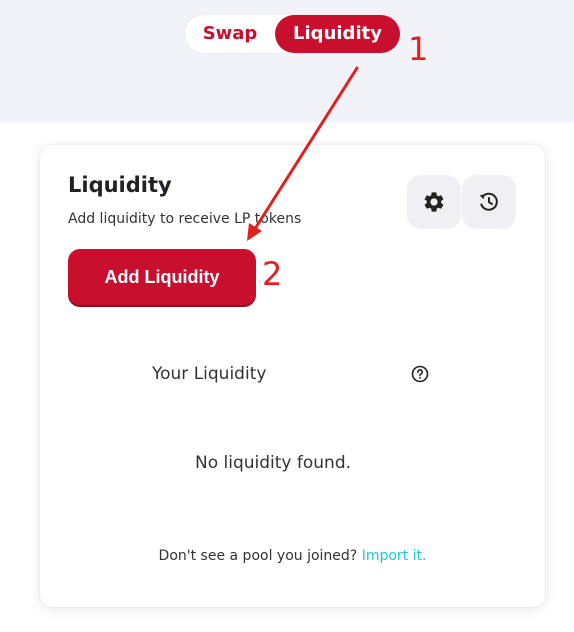  I want to click on your-liquidity-label: Your Liquidity, so click(209, 374).